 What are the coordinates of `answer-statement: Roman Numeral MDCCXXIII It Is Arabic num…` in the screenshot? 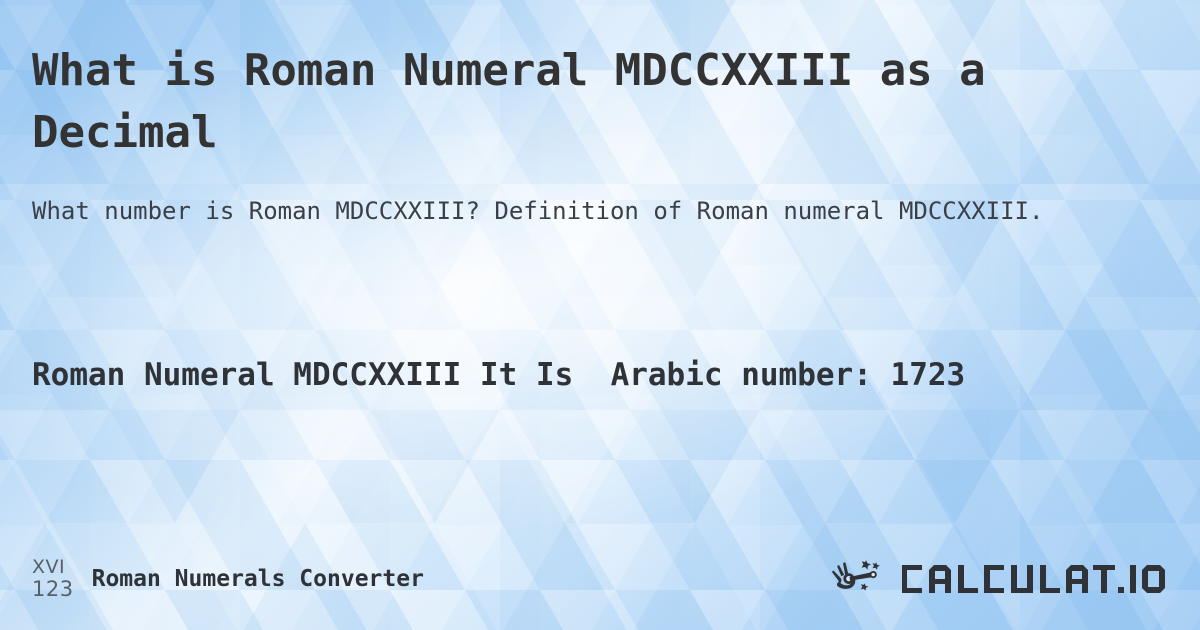 It's located at (499, 375).